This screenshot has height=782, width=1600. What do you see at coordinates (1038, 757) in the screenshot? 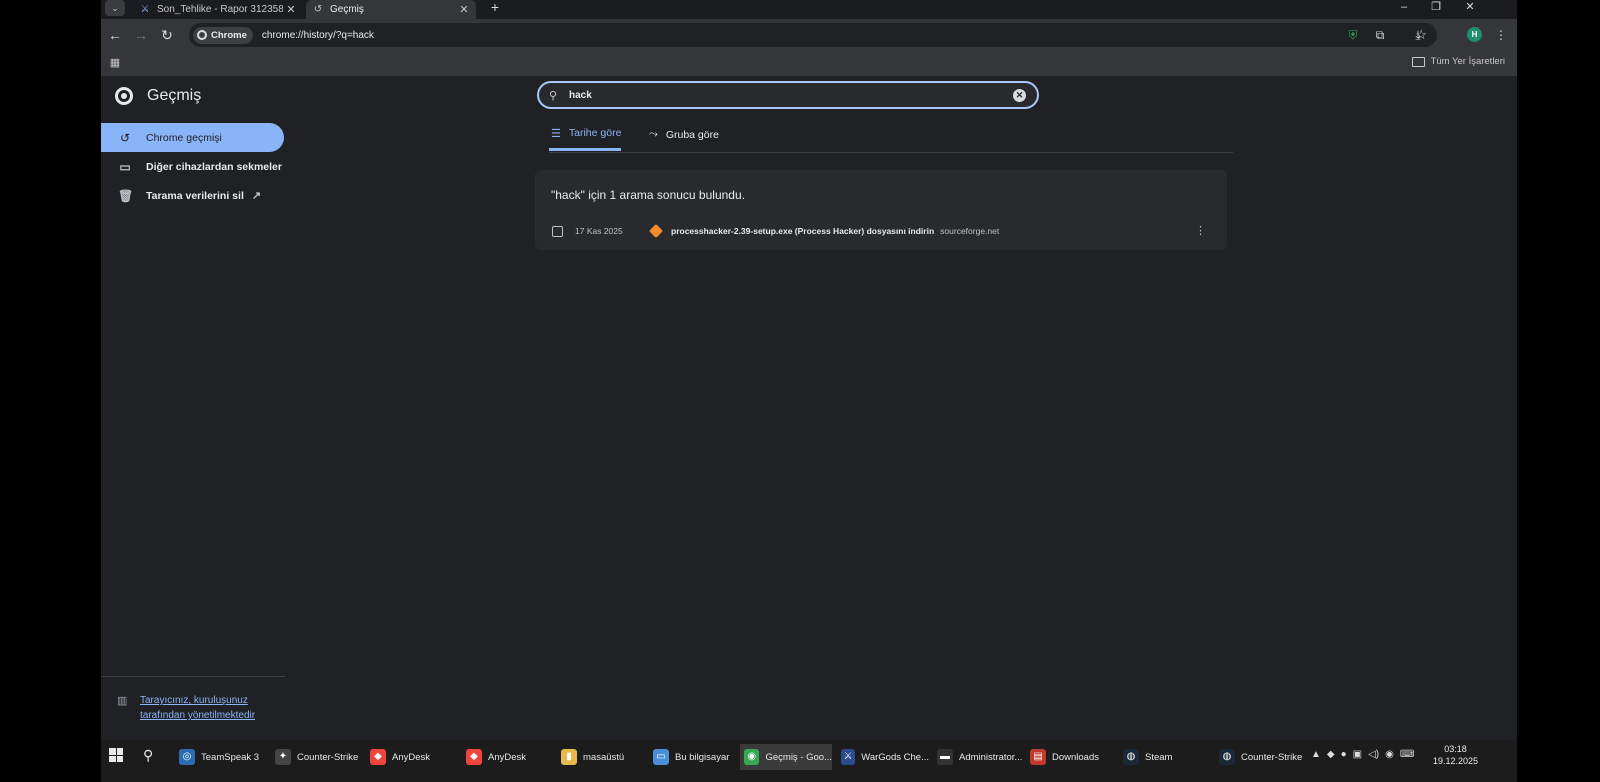
I see `app-icon: ▤` at bounding box center [1038, 757].